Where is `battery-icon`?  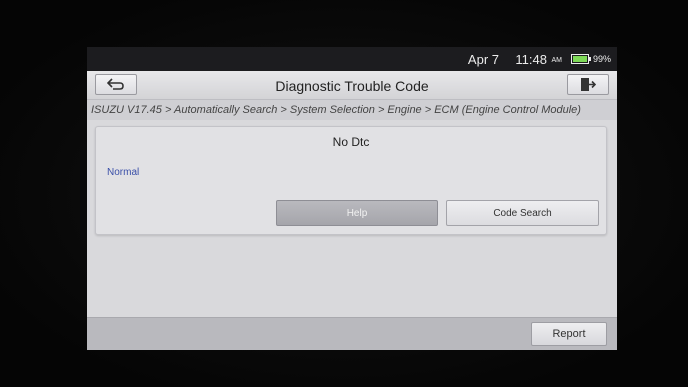
battery-icon is located at coordinates (581, 59).